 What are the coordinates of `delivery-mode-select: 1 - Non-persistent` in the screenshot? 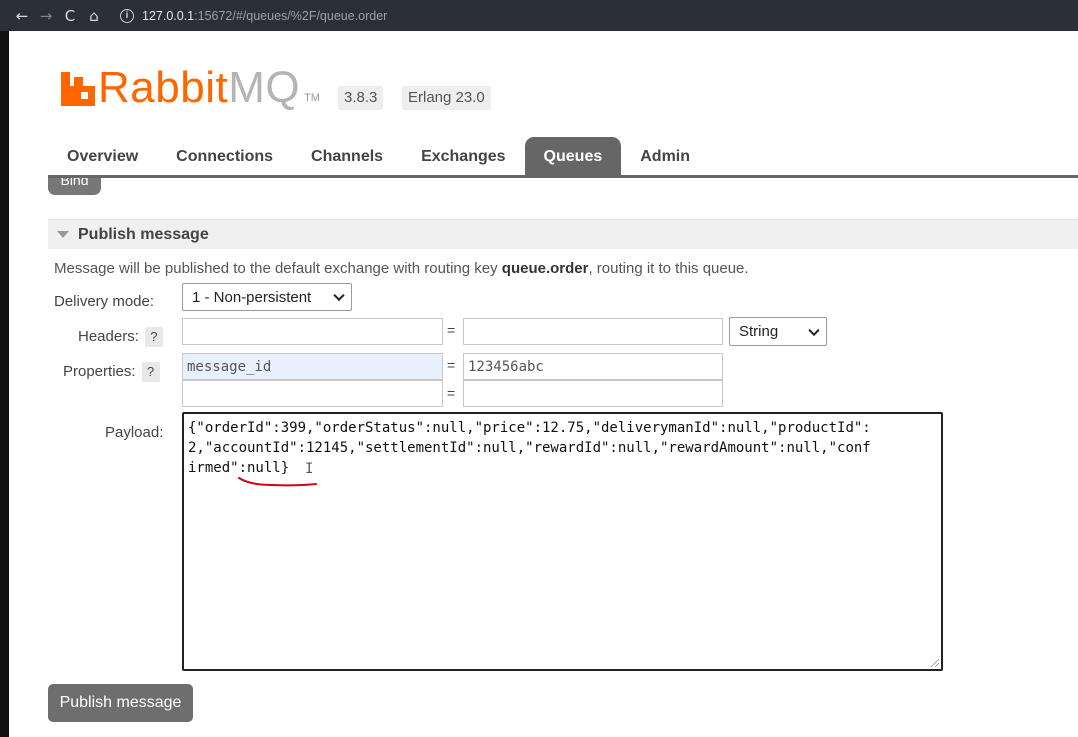 It's located at (267, 297).